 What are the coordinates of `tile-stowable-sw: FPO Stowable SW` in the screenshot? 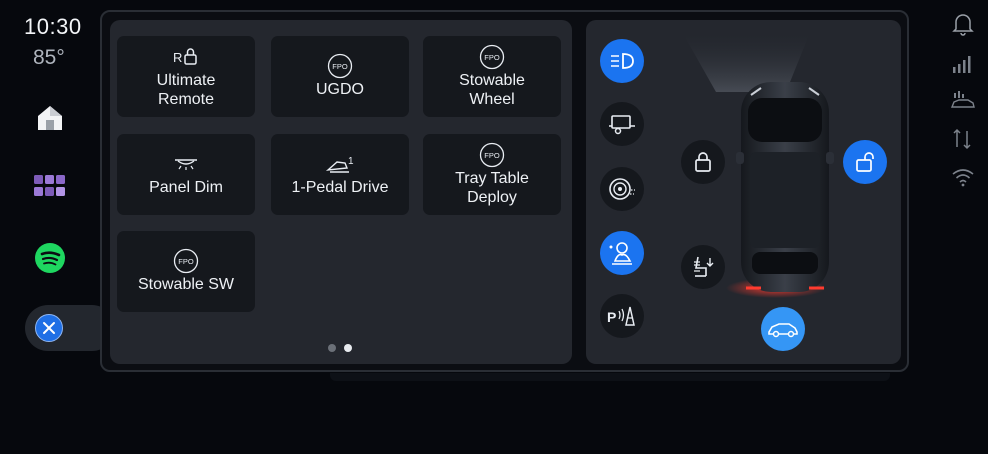 It's located at (186, 271).